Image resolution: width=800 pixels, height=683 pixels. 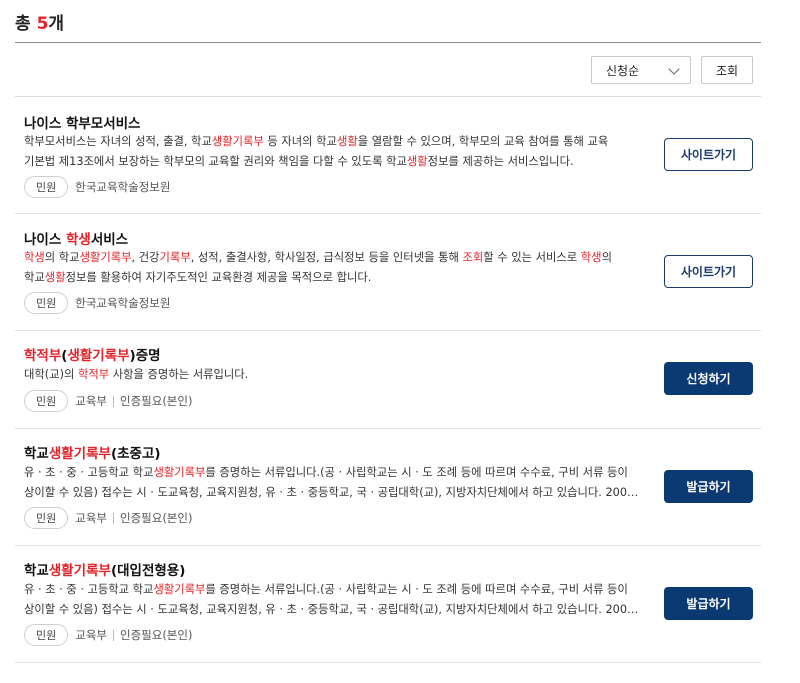 I want to click on text-segment: )증명, so click(x=145, y=356).